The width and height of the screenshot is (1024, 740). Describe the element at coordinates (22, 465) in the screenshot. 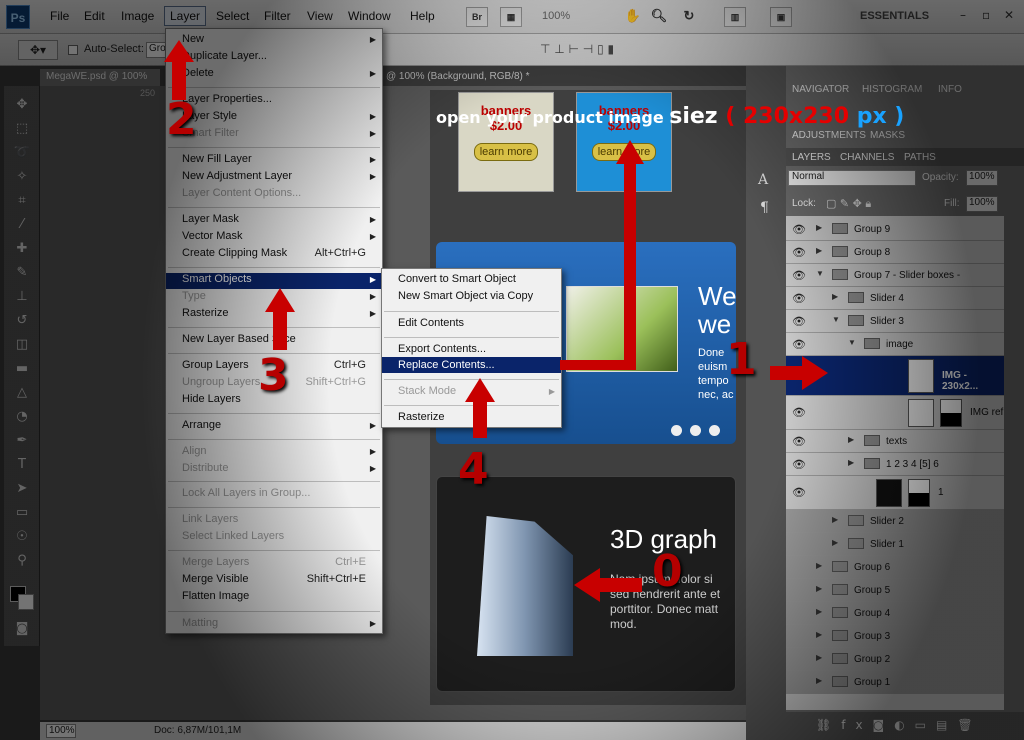

I see `type-tool-icon: T` at that location.